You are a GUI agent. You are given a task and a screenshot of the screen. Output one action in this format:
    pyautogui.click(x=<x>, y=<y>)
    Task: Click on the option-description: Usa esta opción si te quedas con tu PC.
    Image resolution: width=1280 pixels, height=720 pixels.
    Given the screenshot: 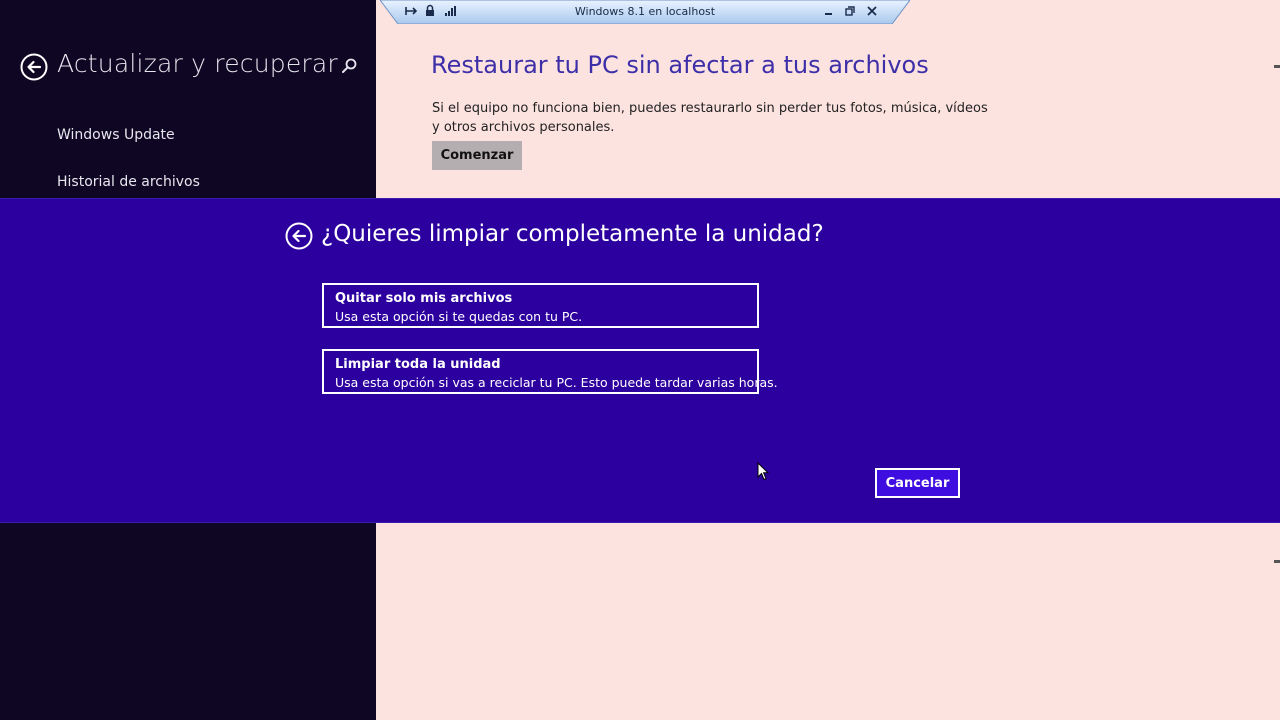 What is the action you would take?
    pyautogui.click(x=459, y=316)
    